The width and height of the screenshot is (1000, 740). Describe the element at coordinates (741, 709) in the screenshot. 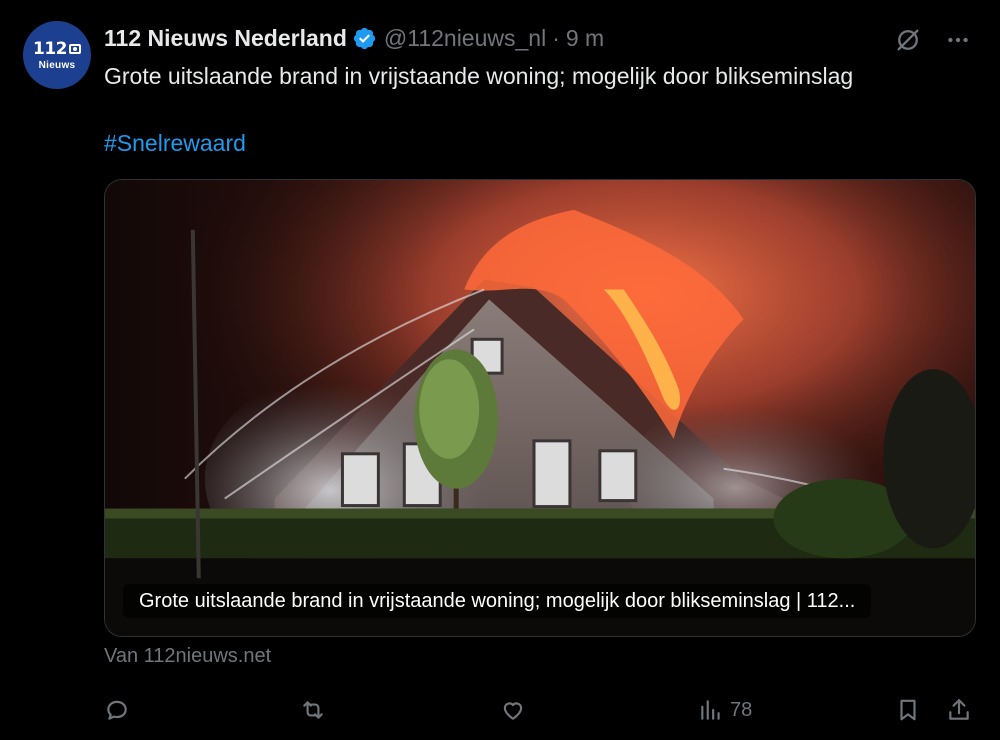

I see `views-count: 78` at that location.